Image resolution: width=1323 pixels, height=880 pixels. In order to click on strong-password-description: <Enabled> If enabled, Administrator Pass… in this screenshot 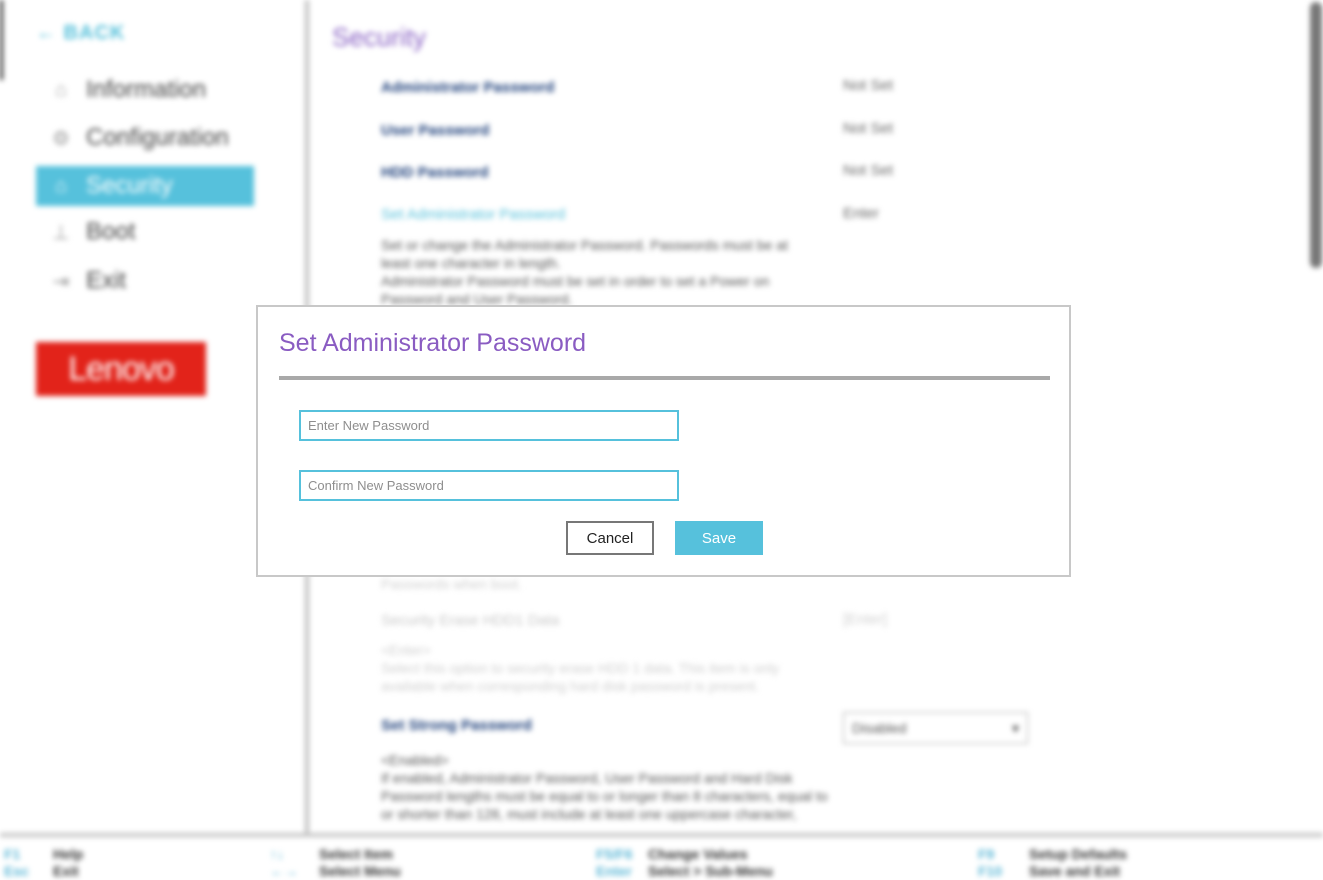, I will do `click(606, 792)`.